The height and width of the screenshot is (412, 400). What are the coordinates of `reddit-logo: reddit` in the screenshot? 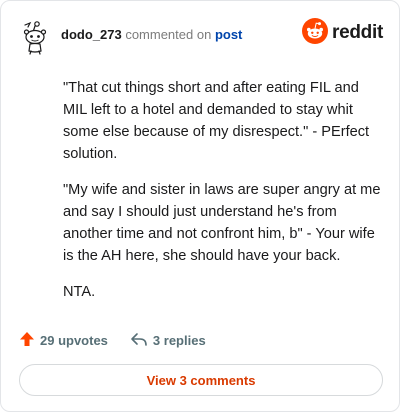 It's located at (342, 33).